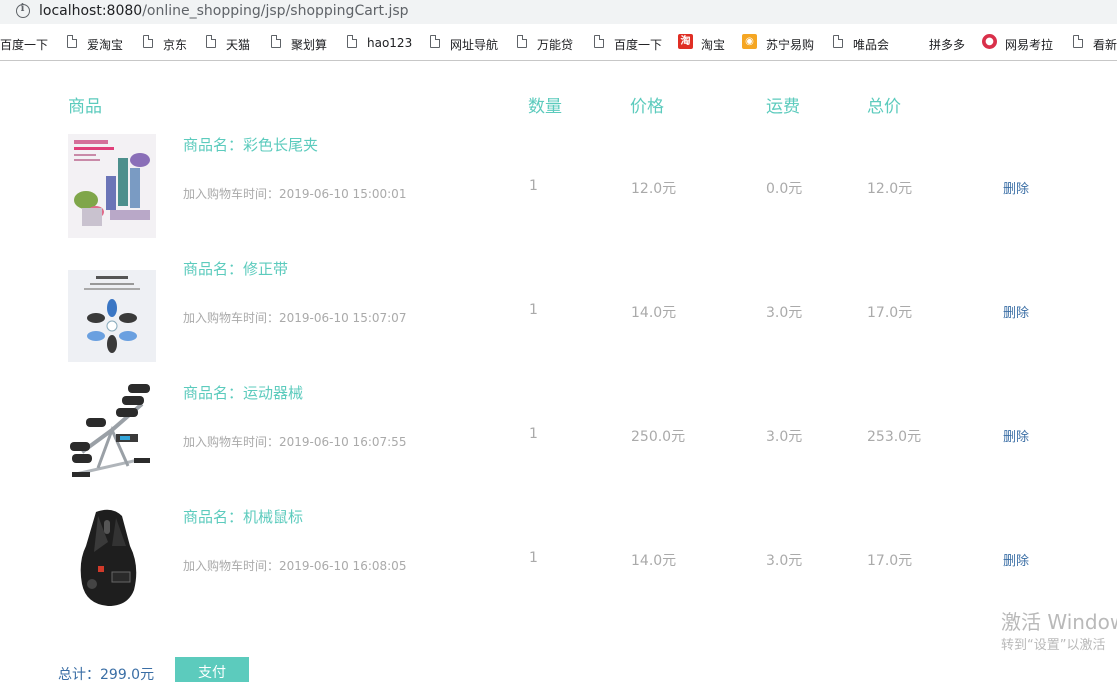 This screenshot has height=682, width=1117. What do you see at coordinates (545, 107) in the screenshot?
I see `header-quantity: 数量` at bounding box center [545, 107].